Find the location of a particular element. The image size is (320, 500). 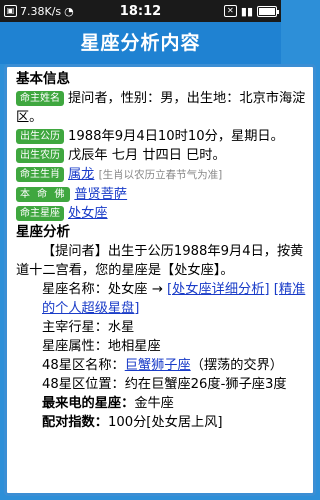

status-right: ✕ ▮▮ is located at coordinates (251, 11).